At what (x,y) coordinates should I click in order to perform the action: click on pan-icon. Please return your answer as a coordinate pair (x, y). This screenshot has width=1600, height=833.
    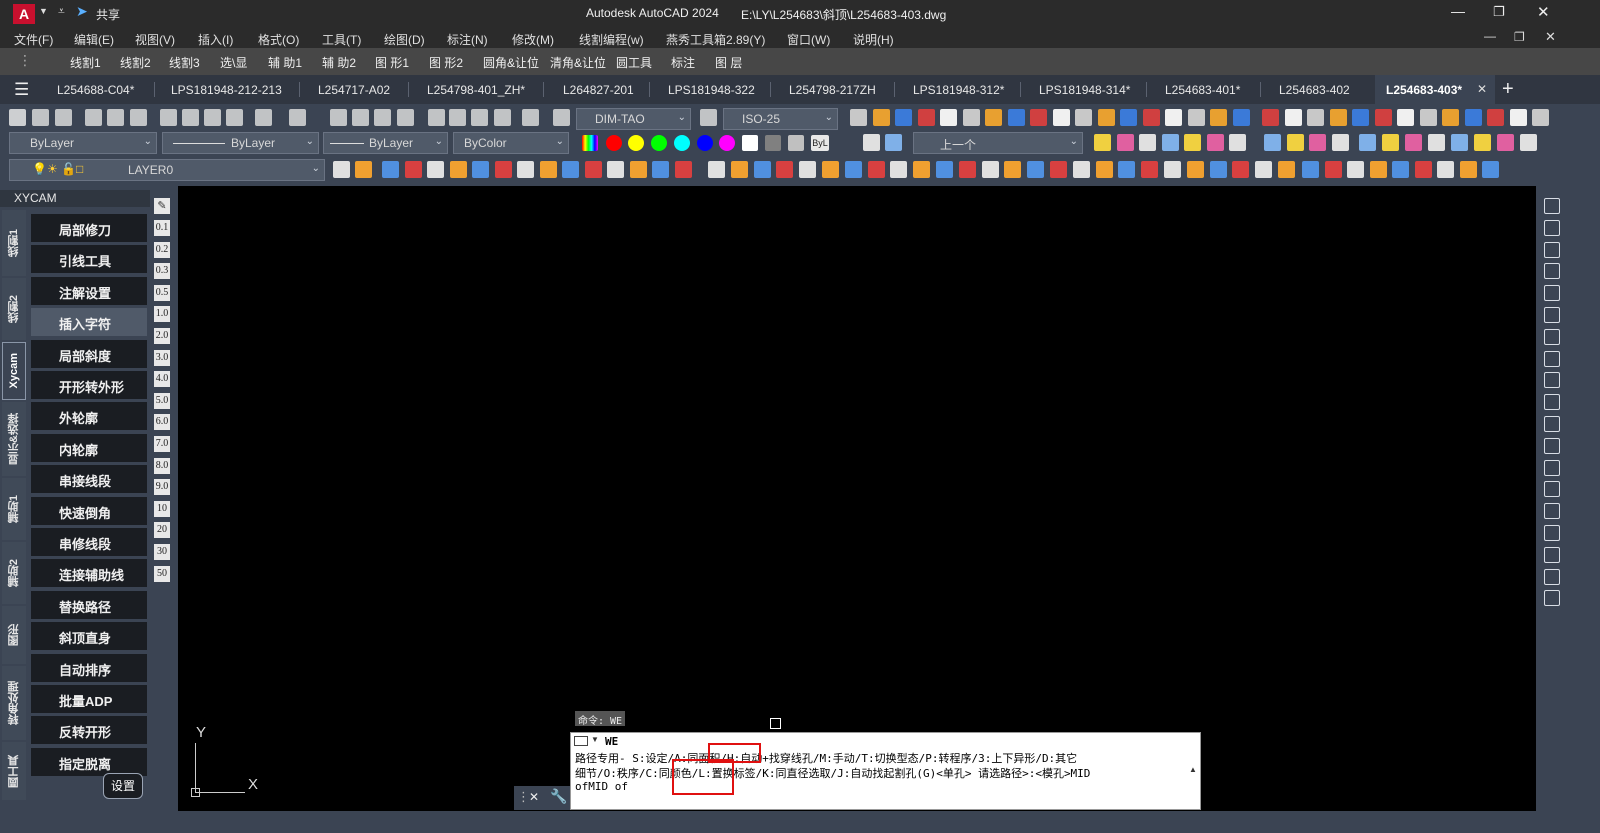
    Looking at the image, I should click on (338, 117).